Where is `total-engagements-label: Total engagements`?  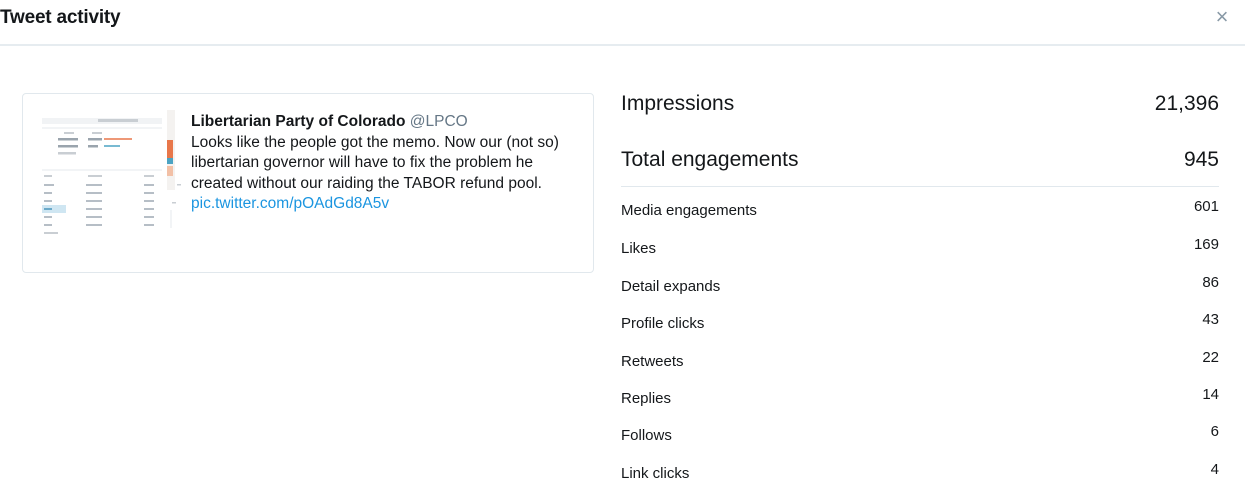 total-engagements-label: Total engagements is located at coordinates (710, 159).